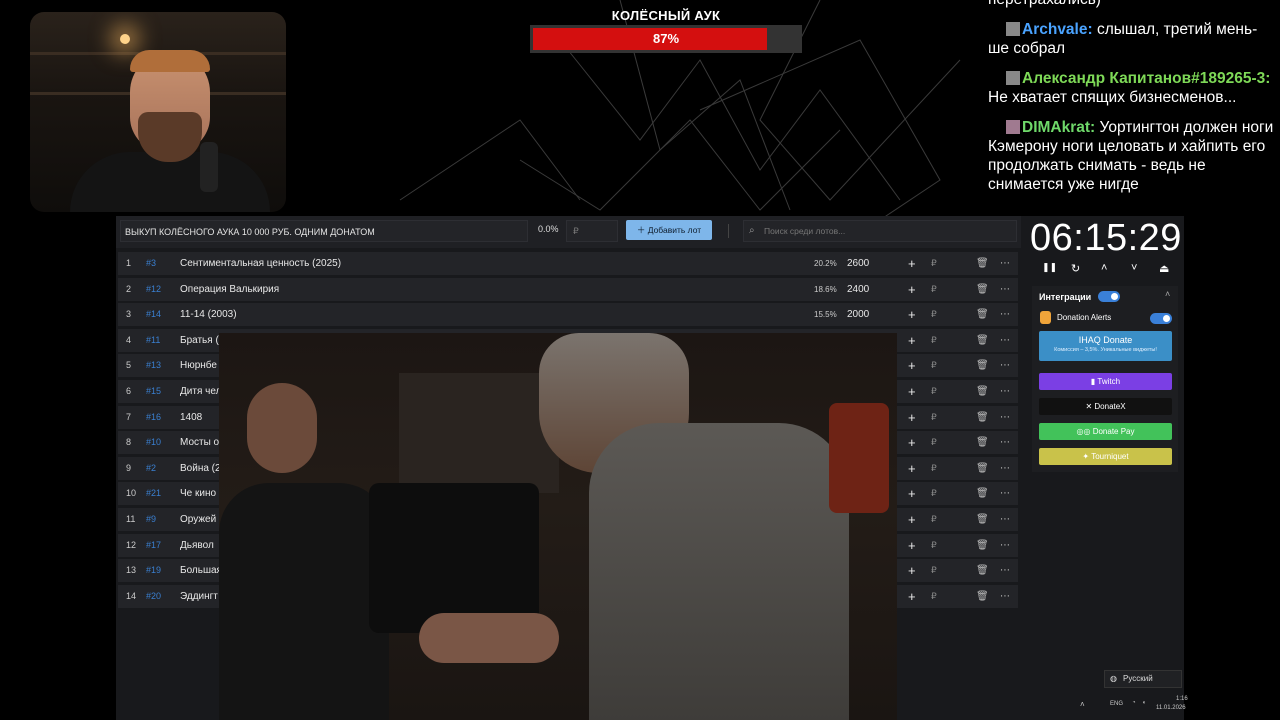 Image resolution: width=1280 pixels, height=720 pixels. What do you see at coordinates (1049, 267) in the screenshot?
I see `pause-icon: ❚❚` at bounding box center [1049, 267].